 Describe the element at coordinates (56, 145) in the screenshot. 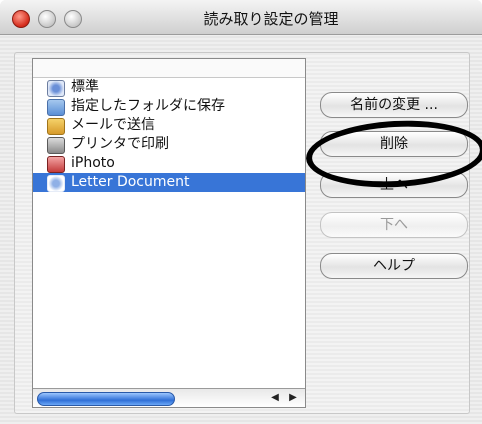

I see `printer-icon` at that location.